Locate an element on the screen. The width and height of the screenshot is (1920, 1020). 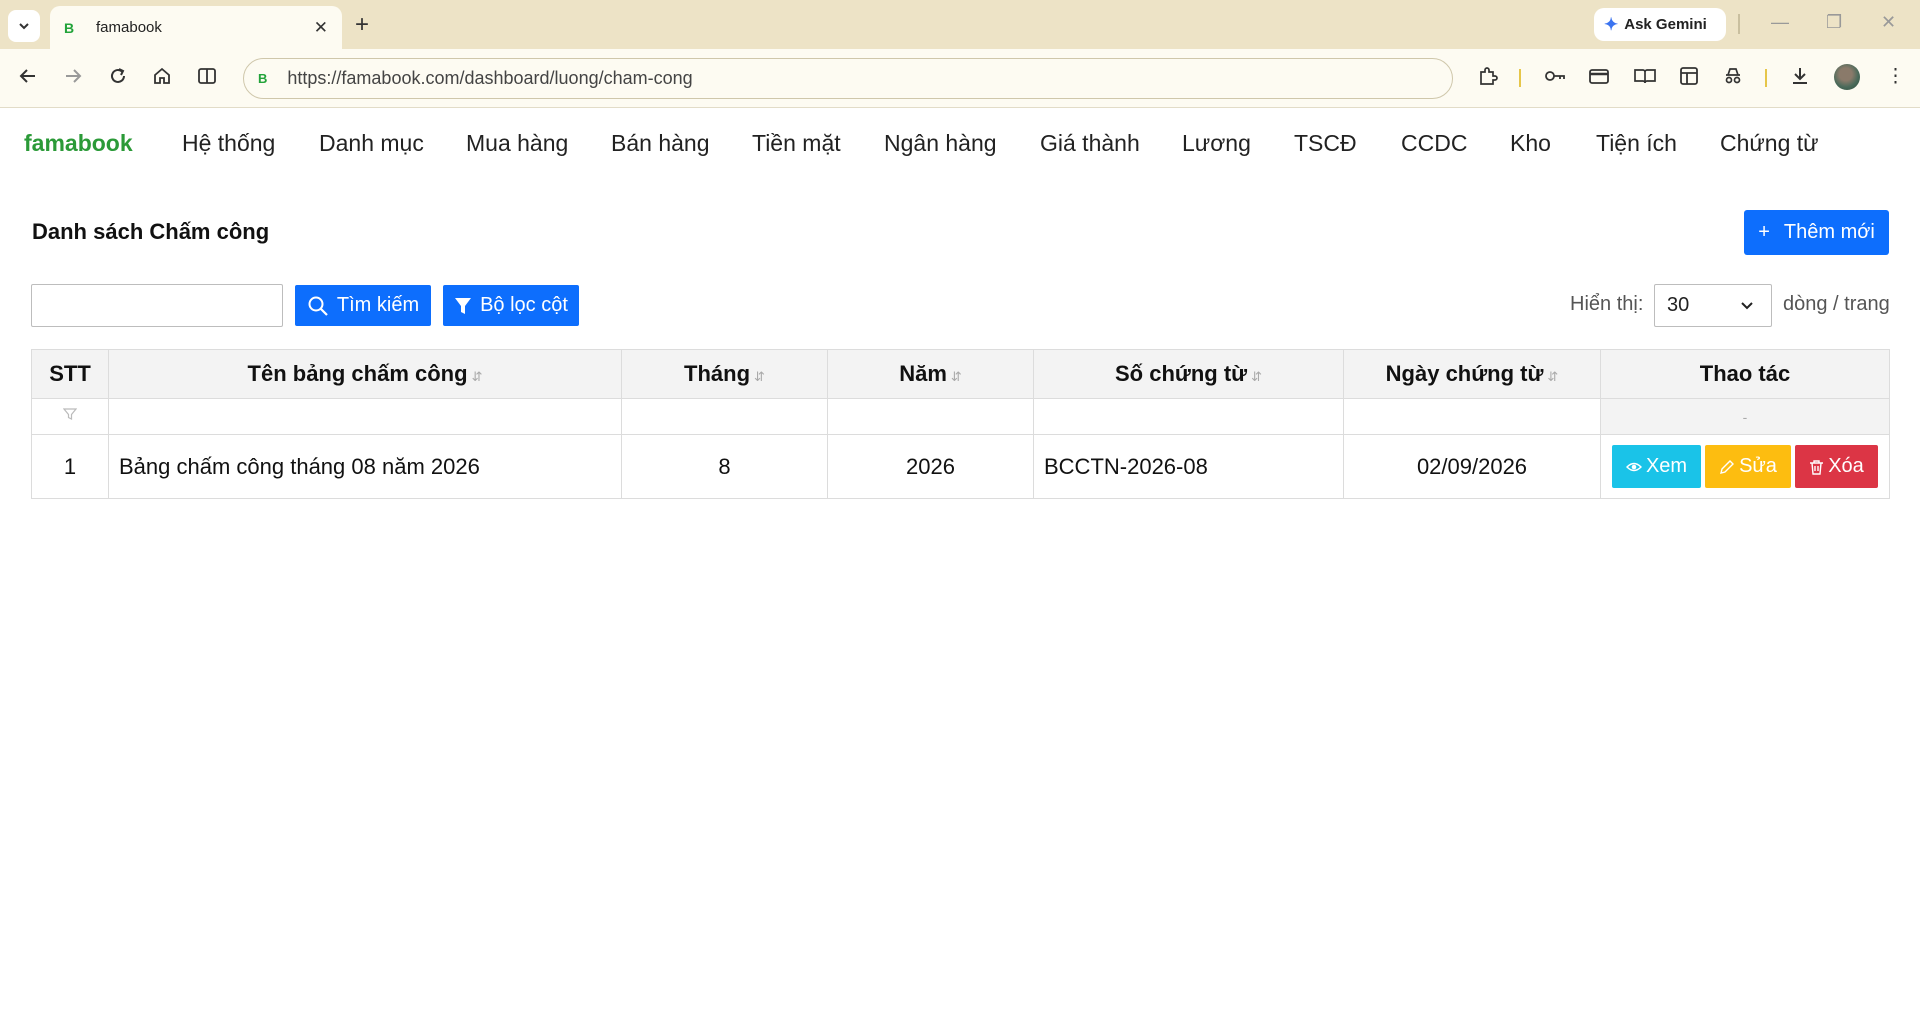
delete-button-label: Xóa is located at coordinates (1846, 466).